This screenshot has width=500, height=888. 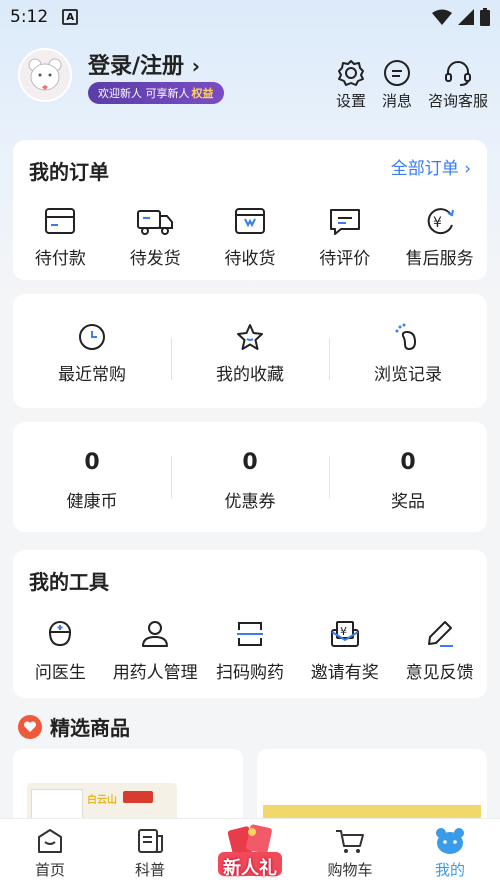 I want to click on user-icon, so click(x=155, y=634).